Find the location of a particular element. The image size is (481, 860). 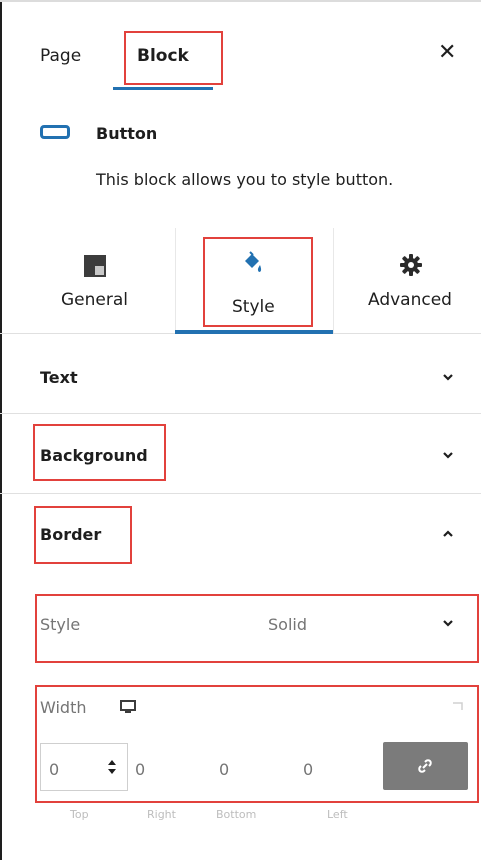

tab-block-active-indicator is located at coordinates (163, 88).